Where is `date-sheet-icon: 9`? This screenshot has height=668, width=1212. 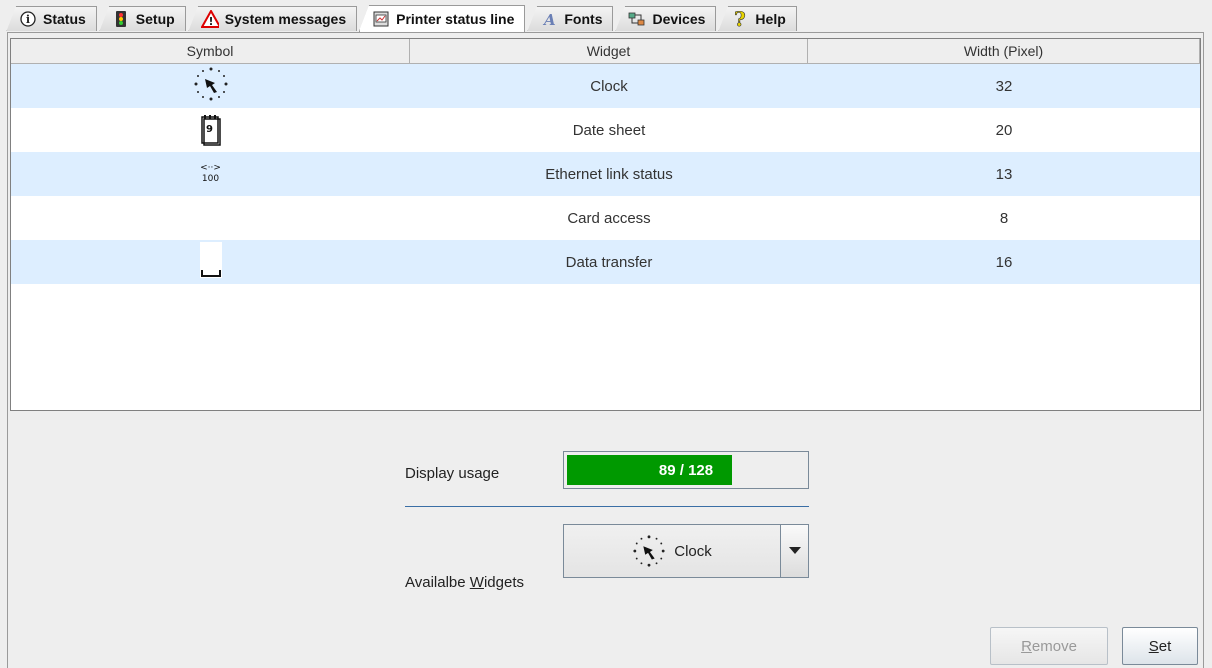 date-sheet-icon: 9 is located at coordinates (210, 130).